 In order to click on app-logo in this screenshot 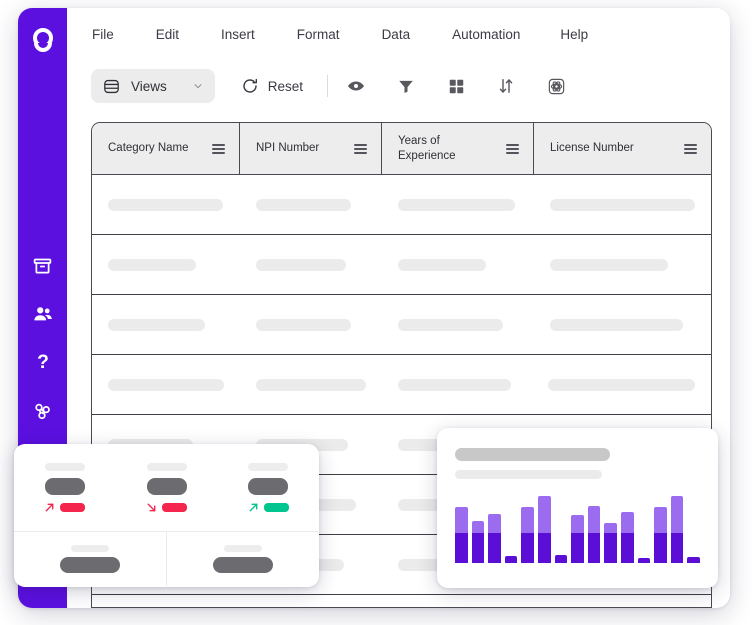, I will do `click(43, 43)`.